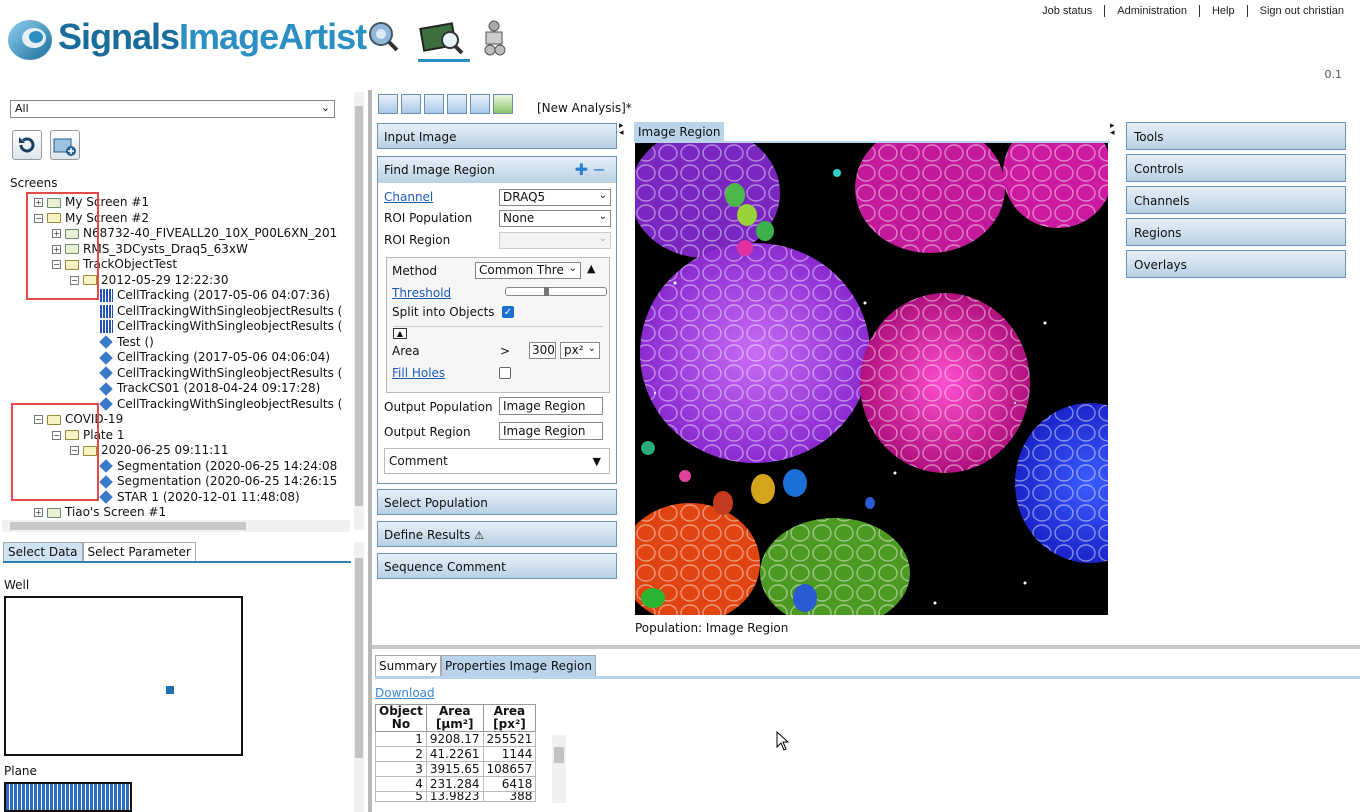 The width and height of the screenshot is (1360, 812). I want to click on save-analysis-icon, so click(434, 104).